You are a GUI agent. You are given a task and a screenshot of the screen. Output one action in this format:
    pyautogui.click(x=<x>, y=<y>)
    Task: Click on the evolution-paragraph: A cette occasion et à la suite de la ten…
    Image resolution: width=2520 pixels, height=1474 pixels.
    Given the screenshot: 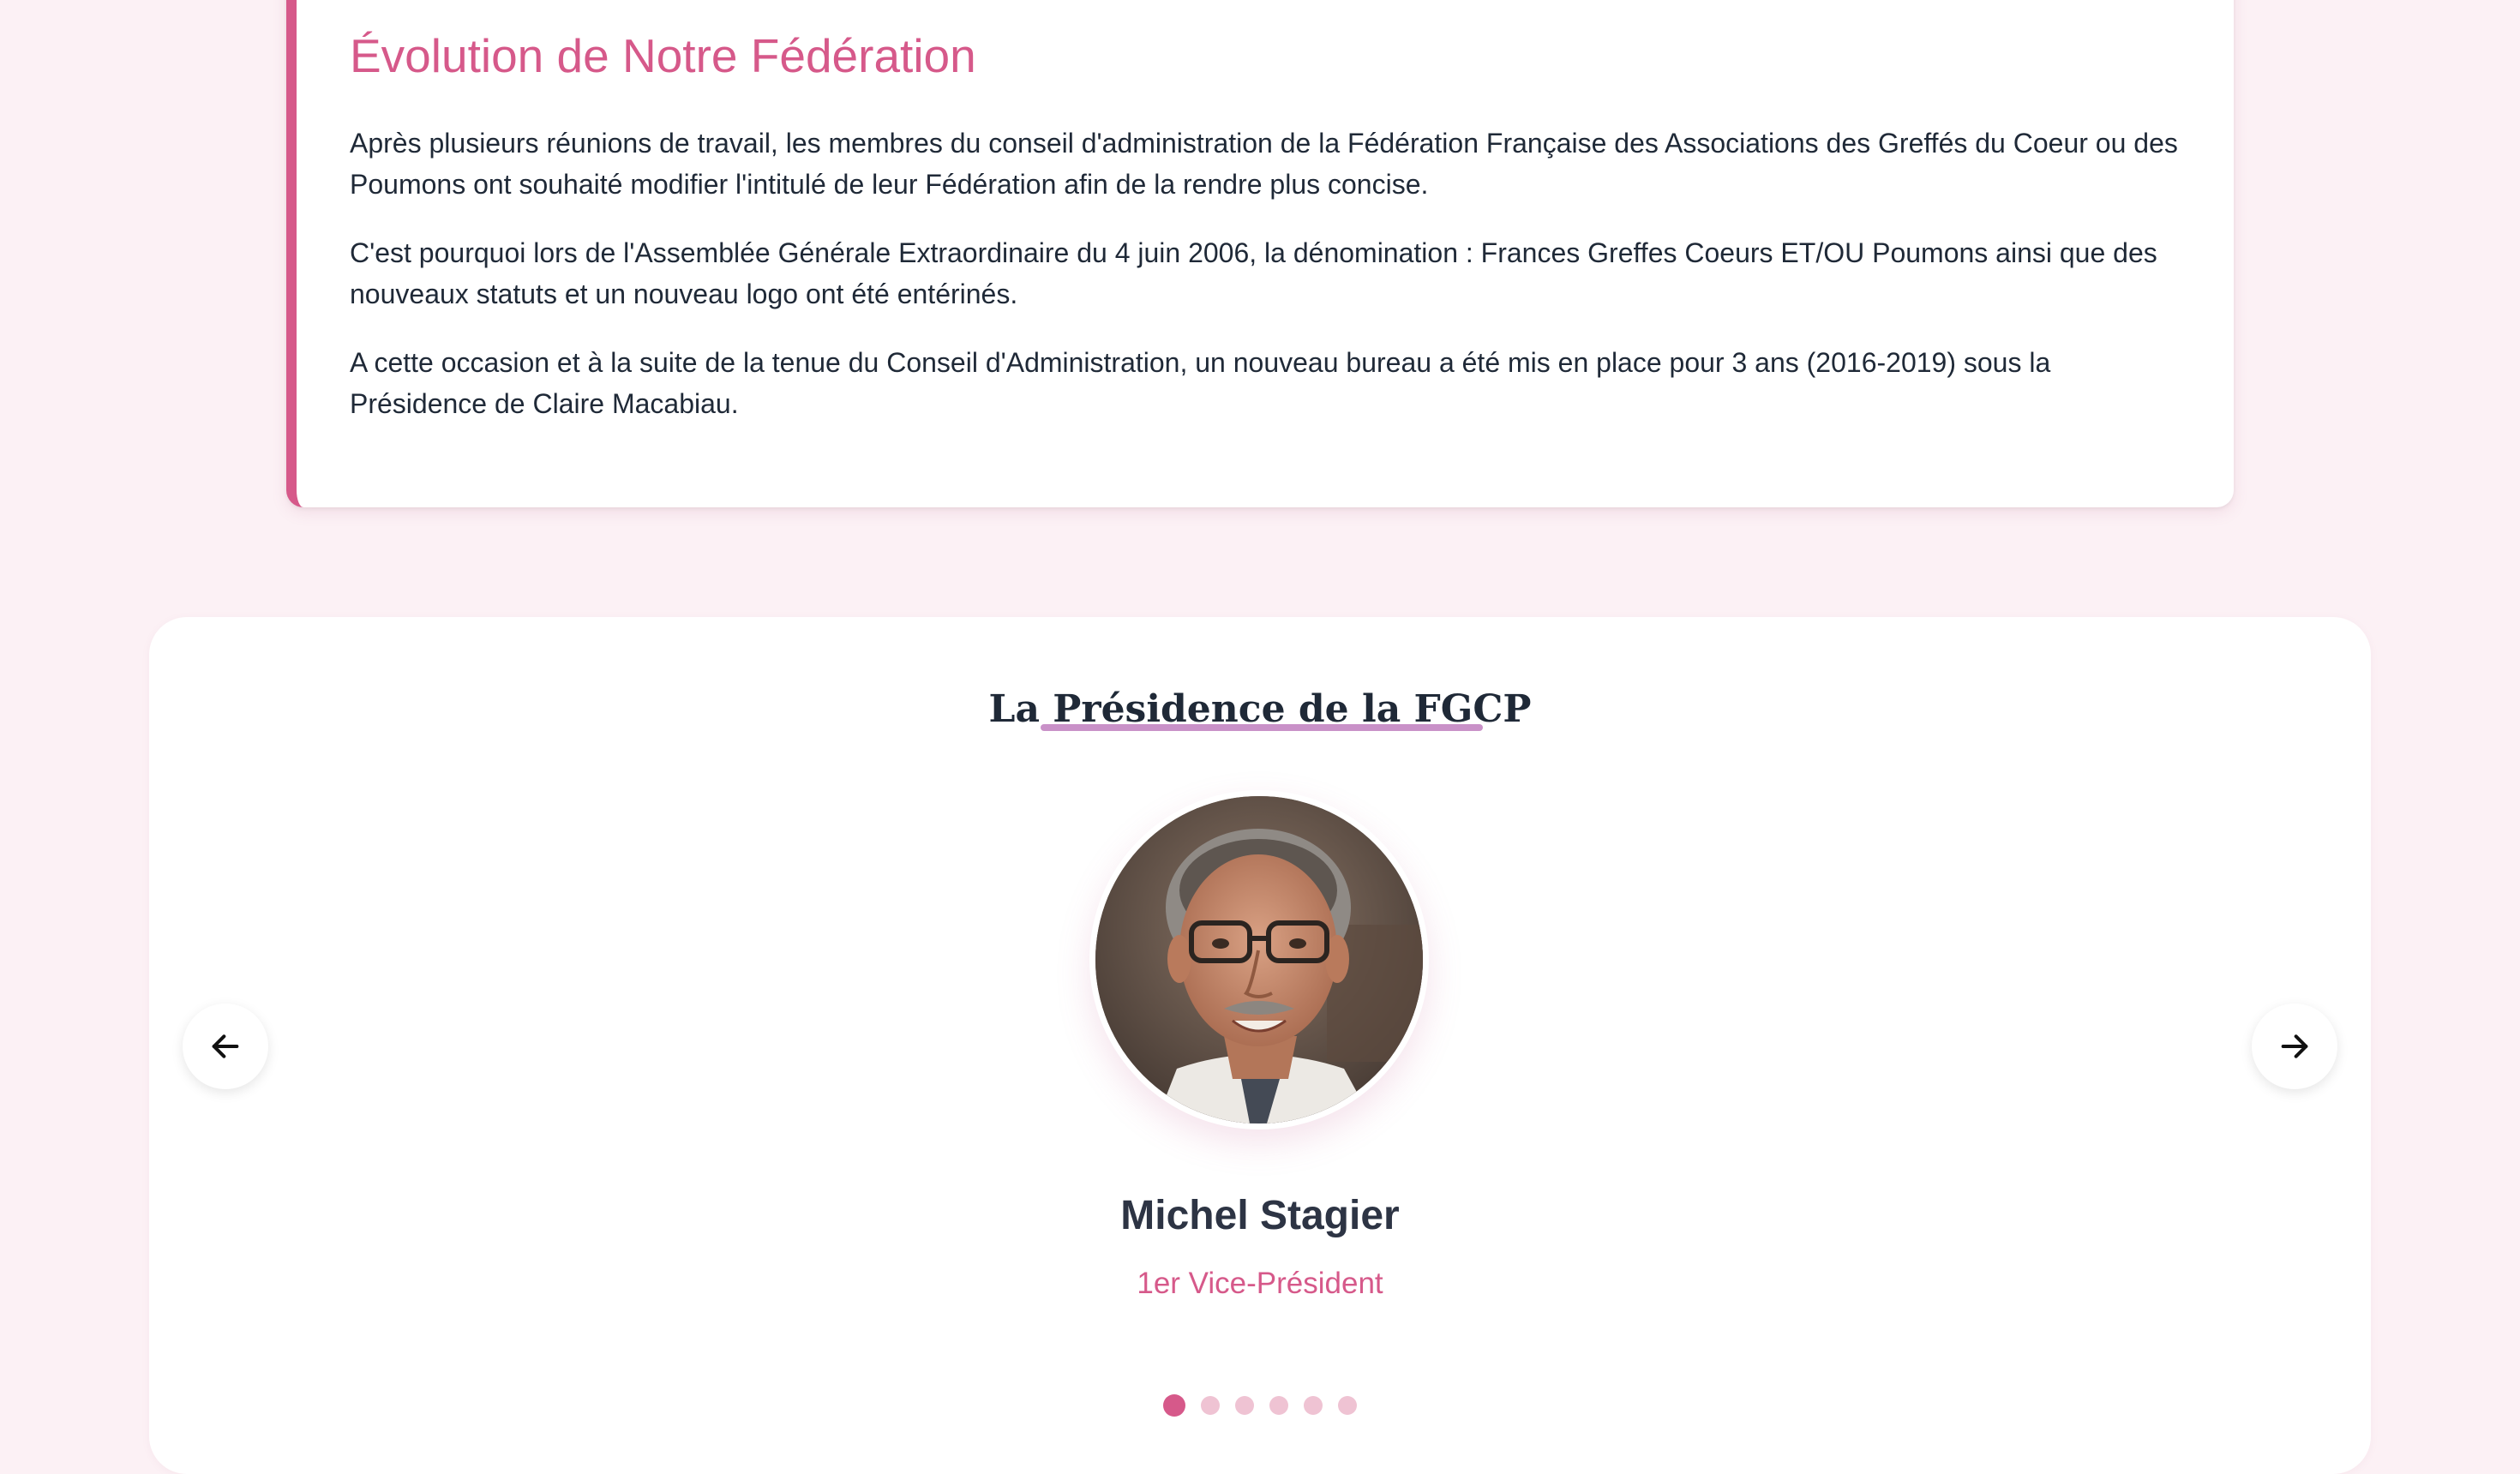 What is the action you would take?
    pyautogui.click(x=1200, y=383)
    